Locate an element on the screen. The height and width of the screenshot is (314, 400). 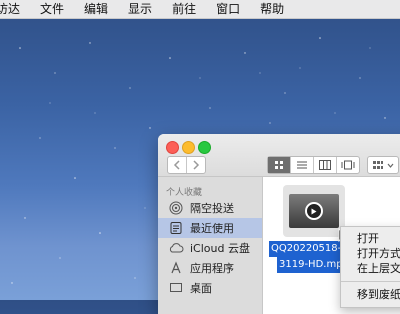
menu-finder: 访达 is located at coordinates (15, 9).